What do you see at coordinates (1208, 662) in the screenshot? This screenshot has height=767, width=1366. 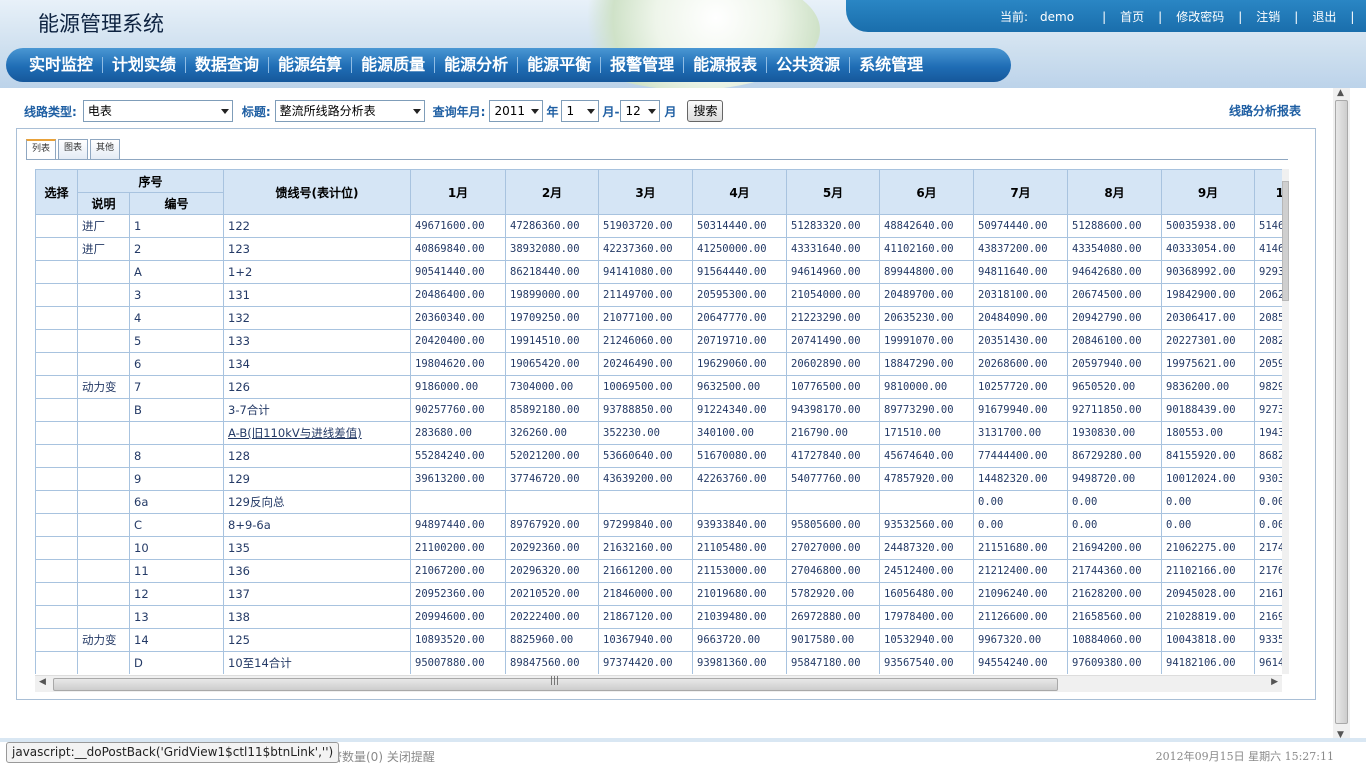 I see `row-month-value-cell: 94182106.00` at bounding box center [1208, 662].